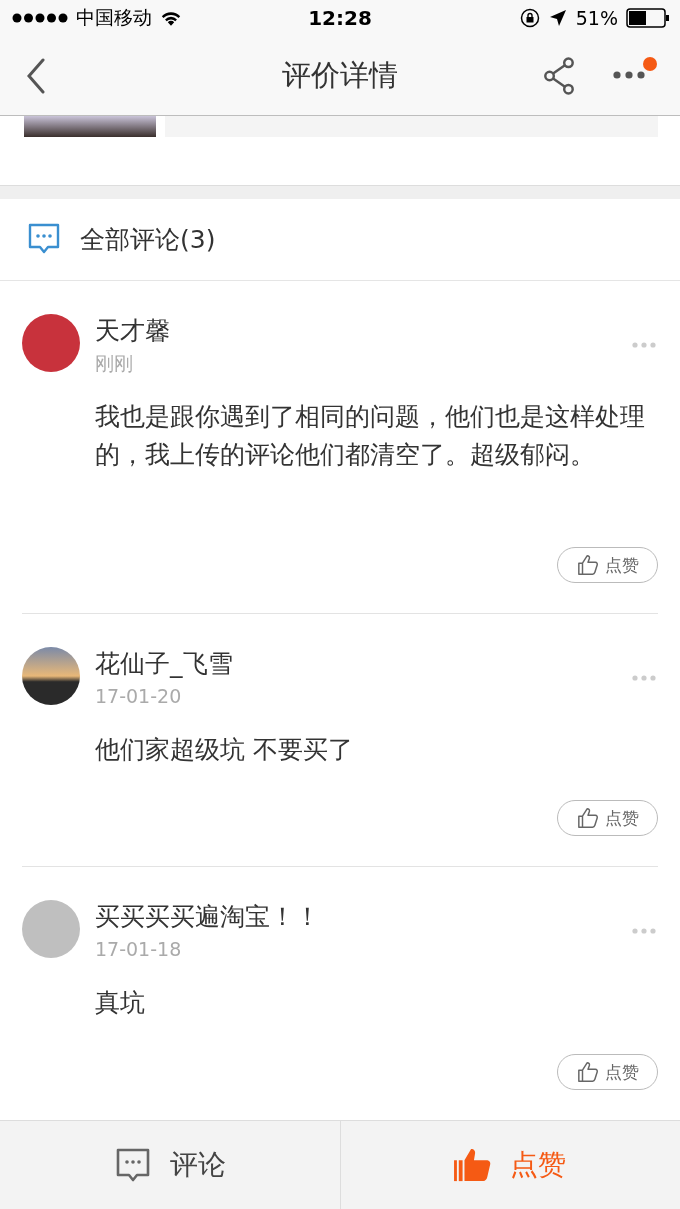  Describe the element at coordinates (36, 75) in the screenshot. I see `back-icon` at that location.